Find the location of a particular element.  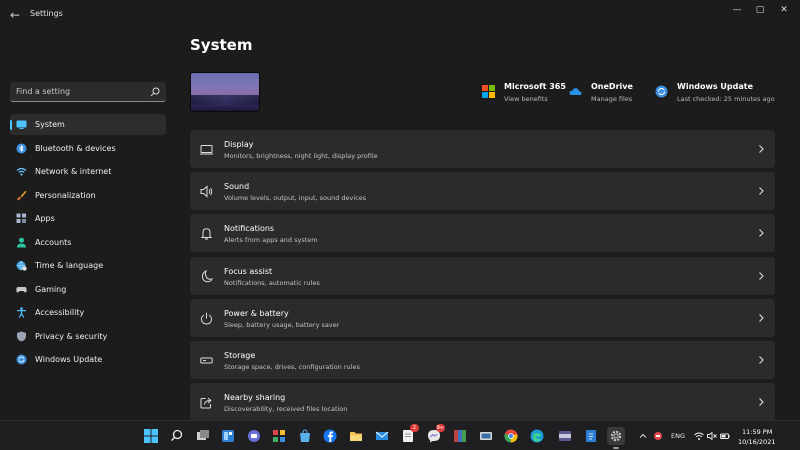

app-archive-button is located at coordinates (460, 436).